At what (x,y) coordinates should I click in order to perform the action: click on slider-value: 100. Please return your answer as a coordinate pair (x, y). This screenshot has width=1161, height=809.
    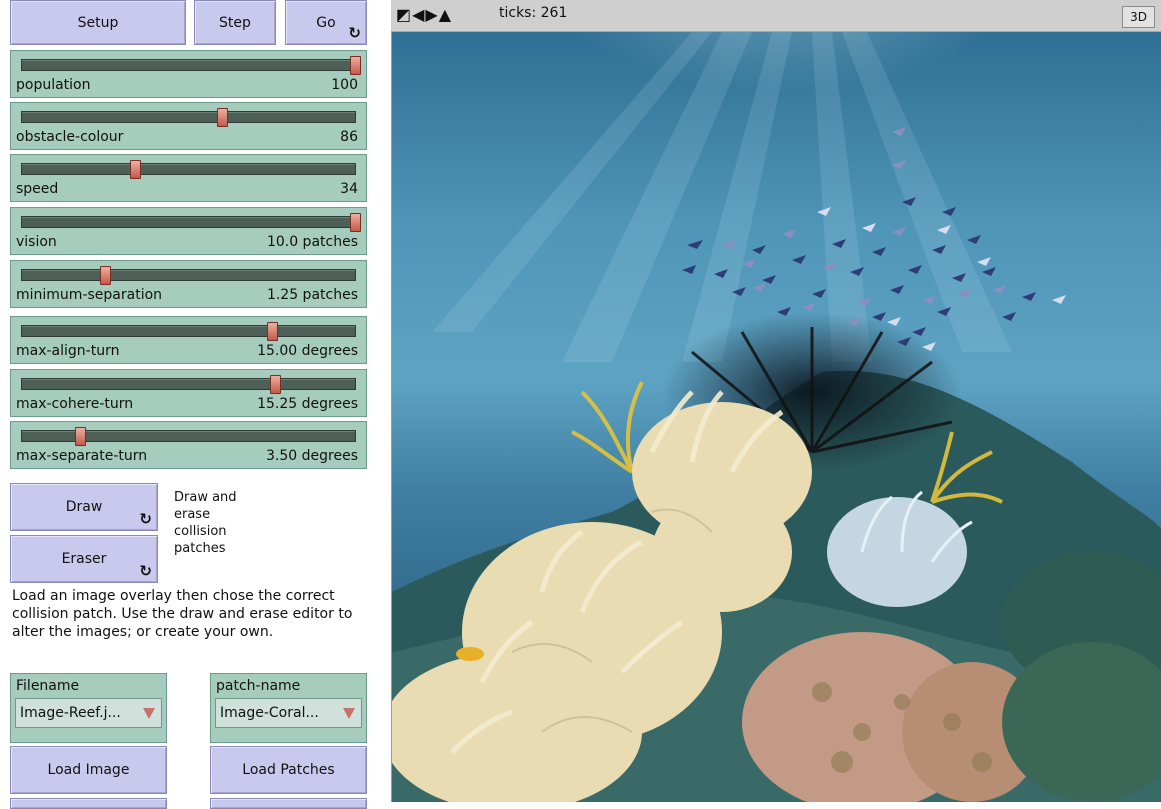
    Looking at the image, I should click on (344, 85).